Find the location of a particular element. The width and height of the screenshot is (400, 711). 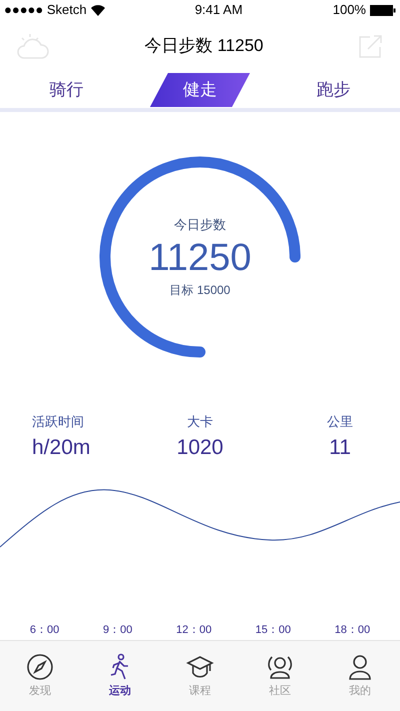

wifi-icon is located at coordinates (97, 10).